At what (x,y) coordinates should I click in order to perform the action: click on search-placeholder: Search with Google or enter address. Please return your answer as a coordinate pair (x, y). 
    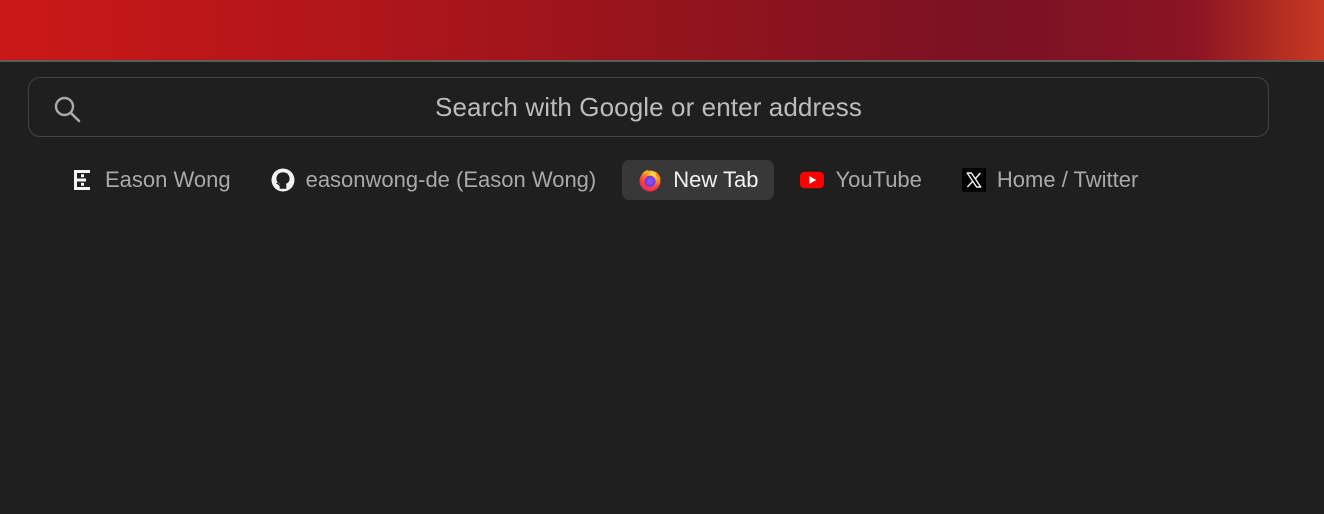
    Looking at the image, I should click on (648, 106).